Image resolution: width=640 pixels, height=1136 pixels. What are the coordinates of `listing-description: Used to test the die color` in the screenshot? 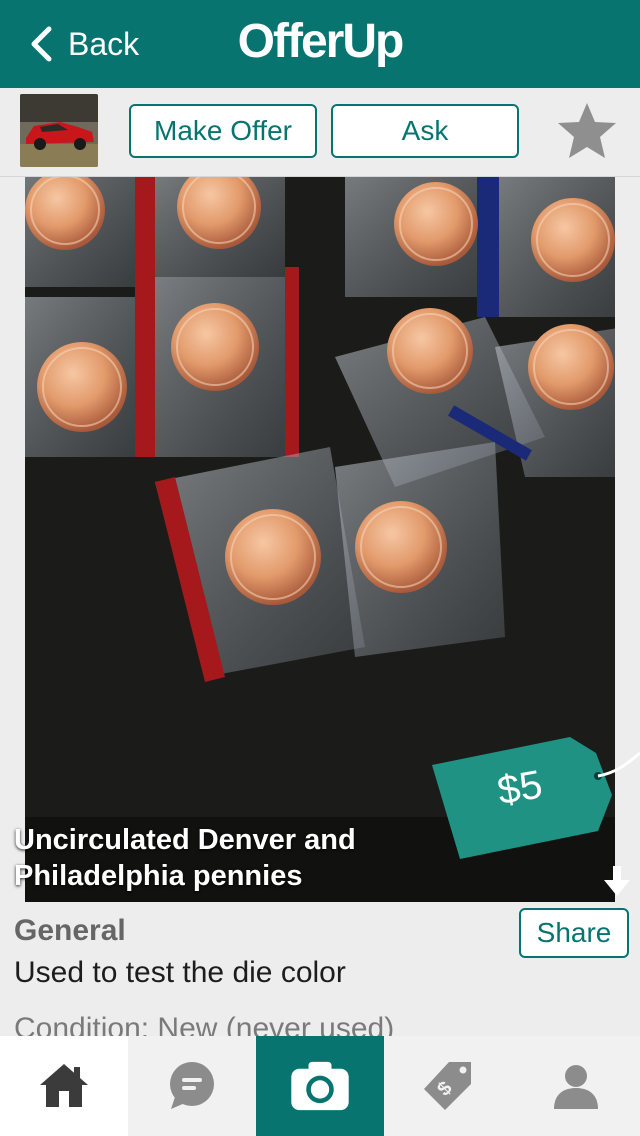 It's located at (180, 972).